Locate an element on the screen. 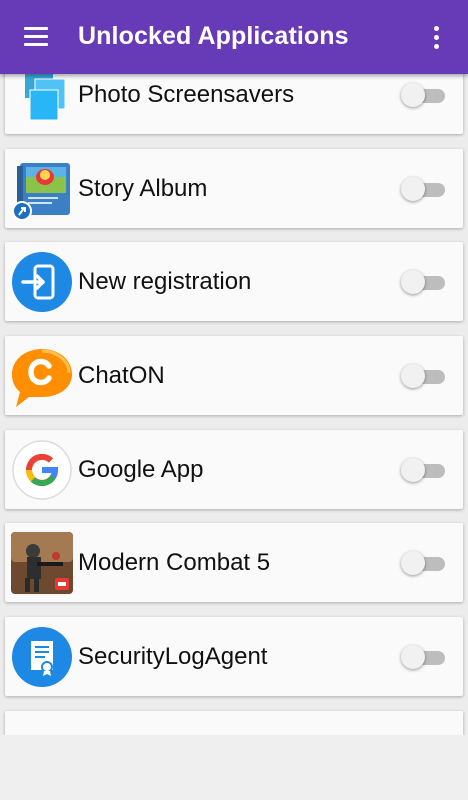 This screenshot has width=468, height=800. list-item: Story Album is located at coordinates (234, 188).